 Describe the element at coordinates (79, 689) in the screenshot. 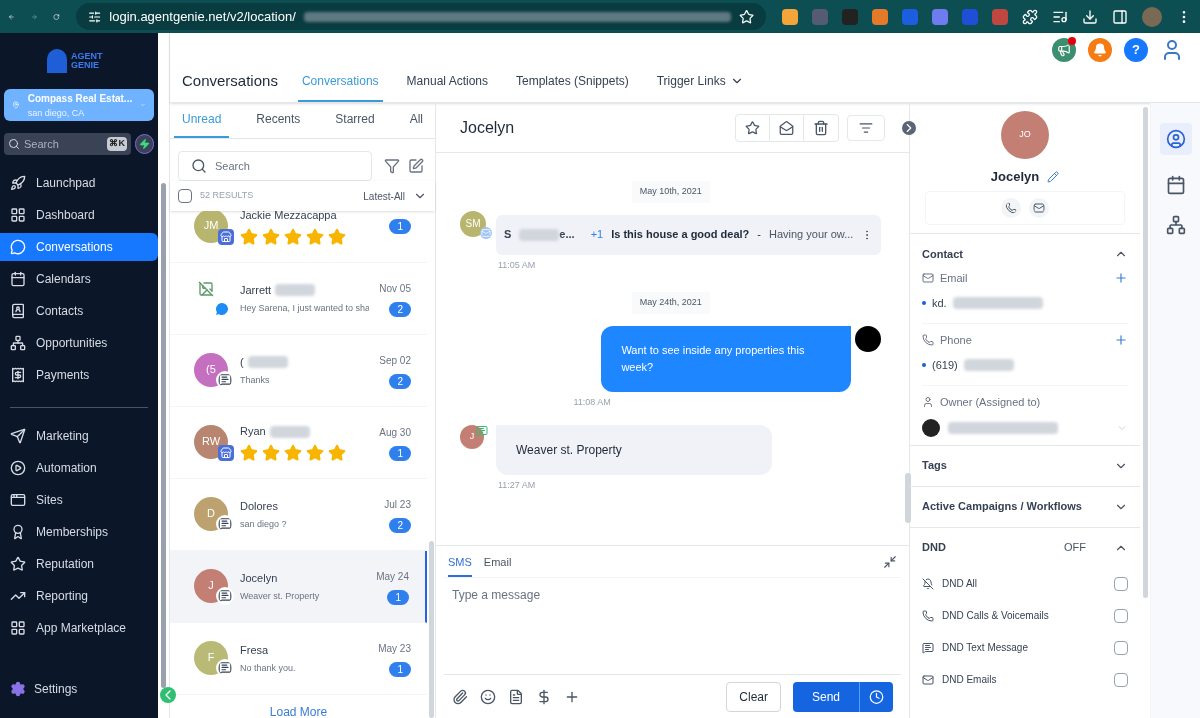

I see `settings-item: Settings` at that location.